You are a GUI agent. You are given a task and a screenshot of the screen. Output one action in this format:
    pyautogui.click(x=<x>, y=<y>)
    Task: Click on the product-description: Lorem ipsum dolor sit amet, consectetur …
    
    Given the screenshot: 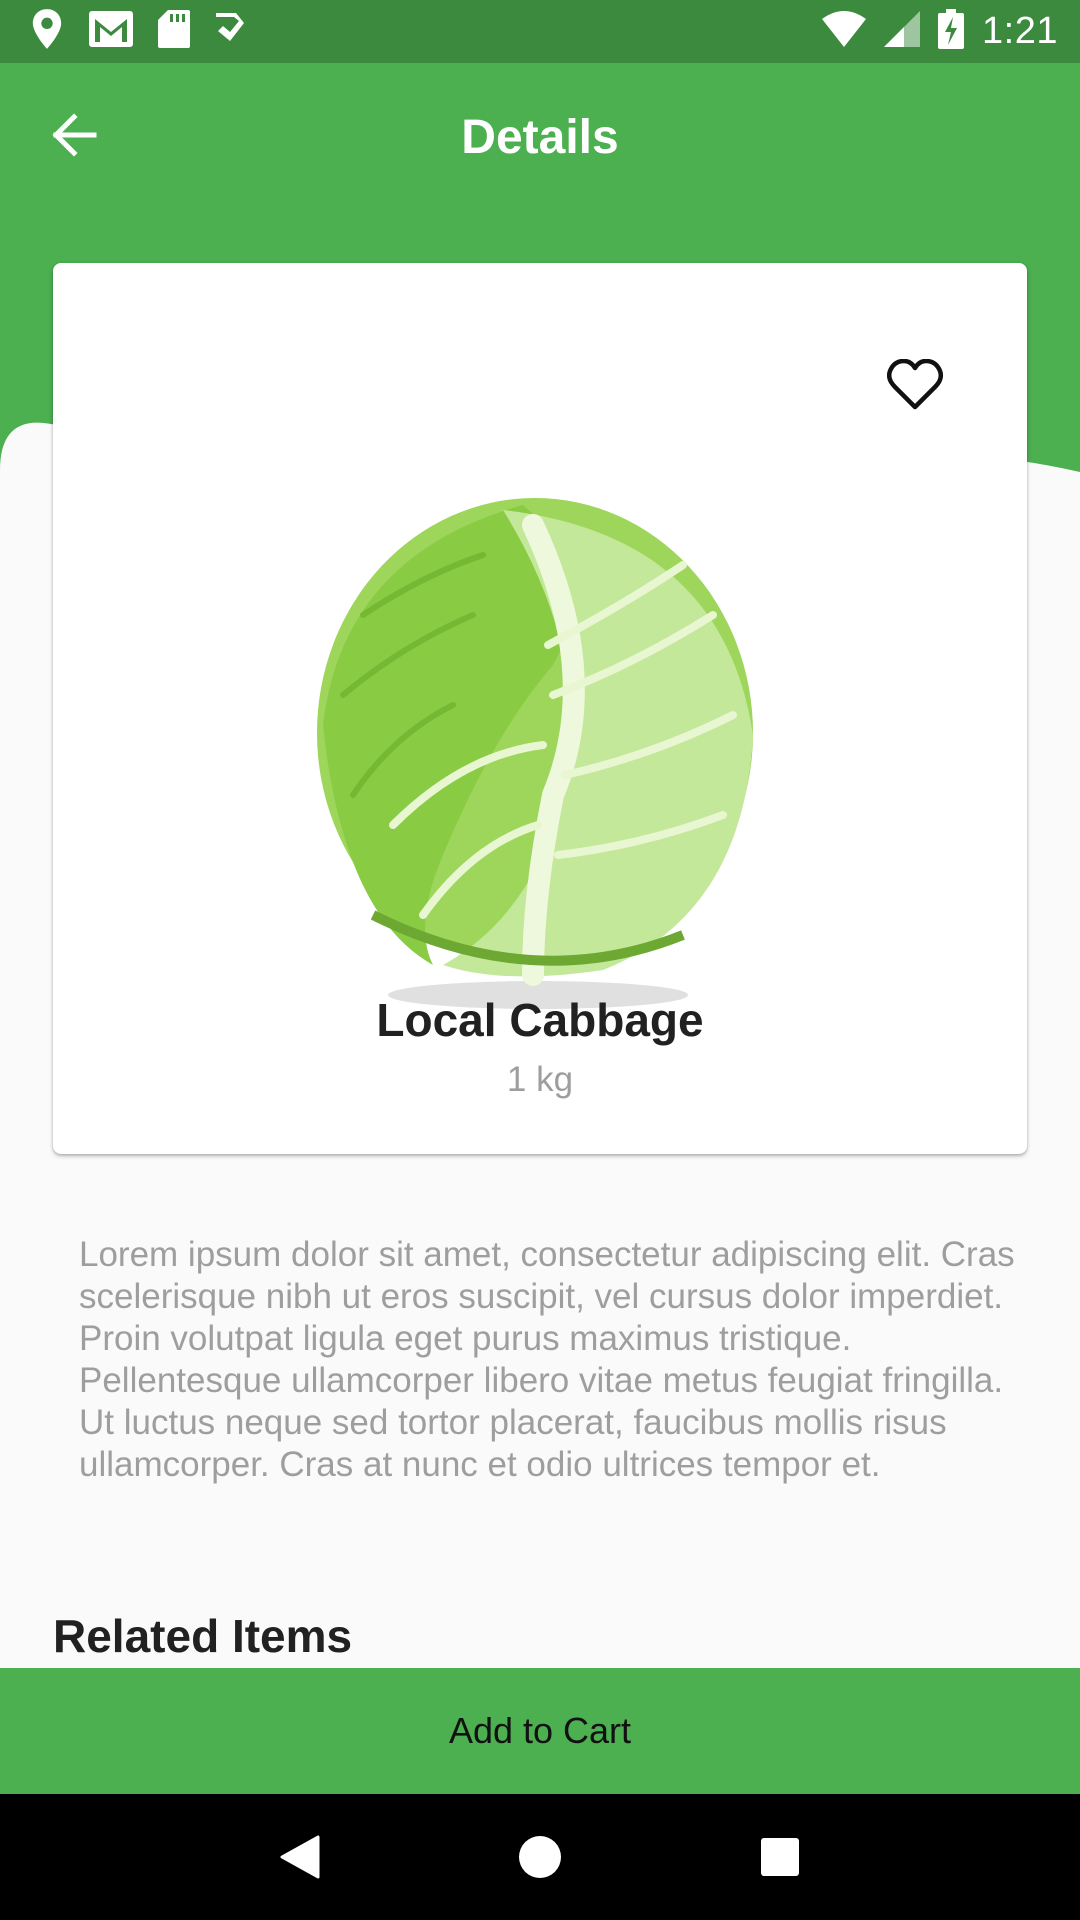 What is the action you would take?
    pyautogui.click(x=547, y=1359)
    